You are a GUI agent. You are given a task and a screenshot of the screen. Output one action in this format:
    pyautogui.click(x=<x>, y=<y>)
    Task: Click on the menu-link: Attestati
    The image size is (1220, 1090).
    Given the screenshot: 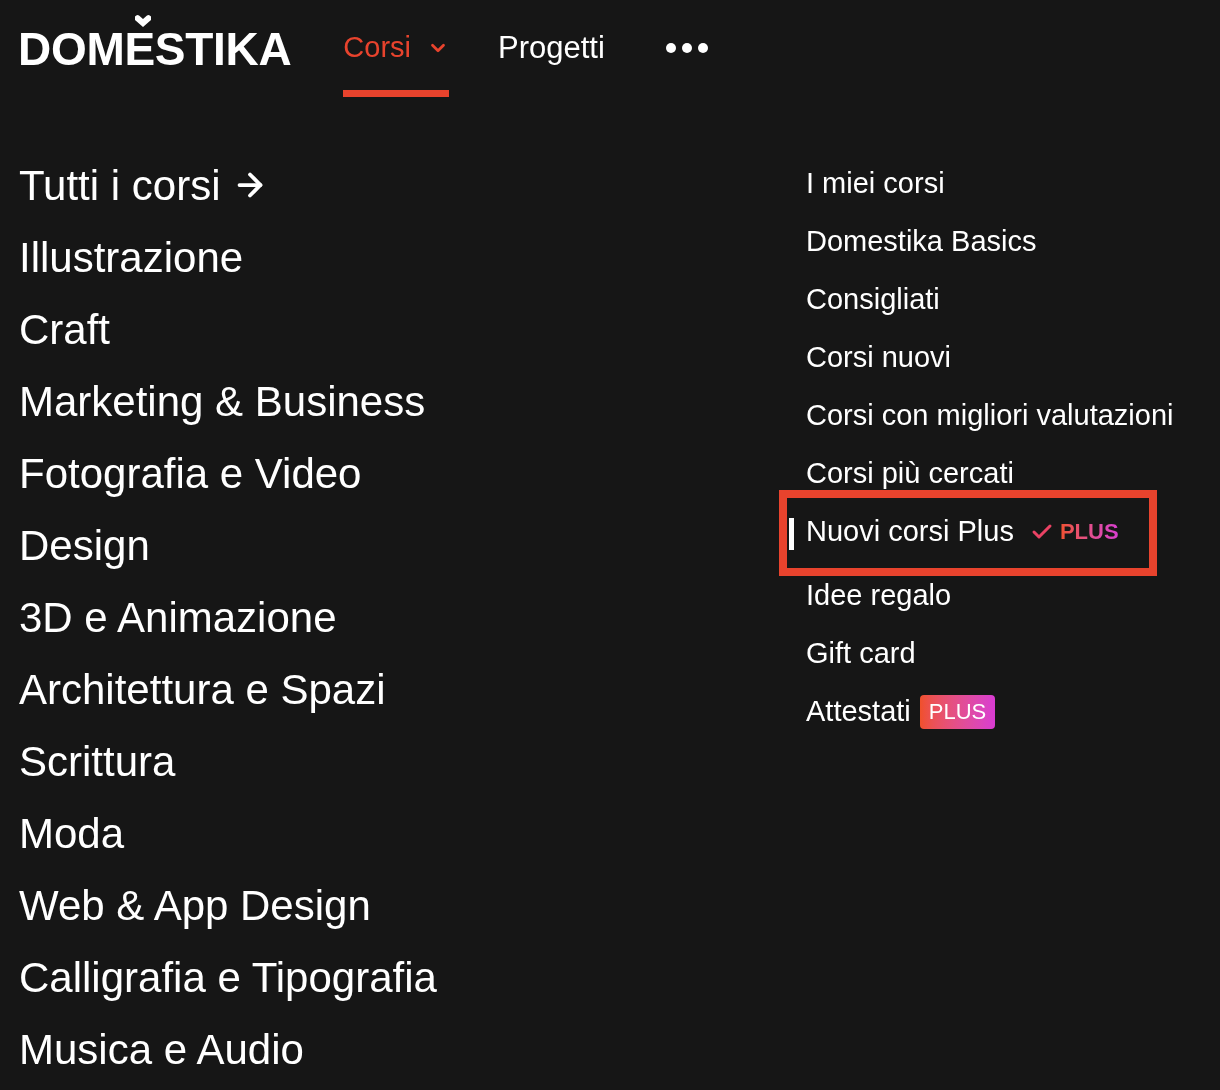 What is the action you would take?
    pyautogui.click(x=858, y=712)
    